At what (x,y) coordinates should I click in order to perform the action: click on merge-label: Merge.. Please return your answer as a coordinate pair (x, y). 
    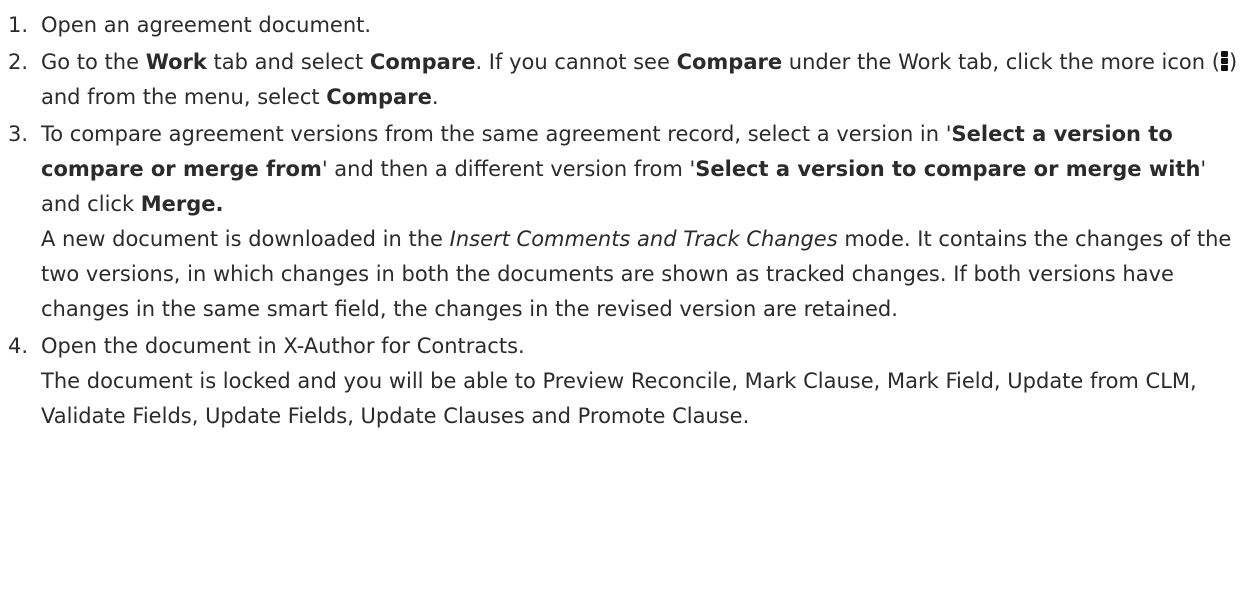
    Looking at the image, I should click on (182, 204).